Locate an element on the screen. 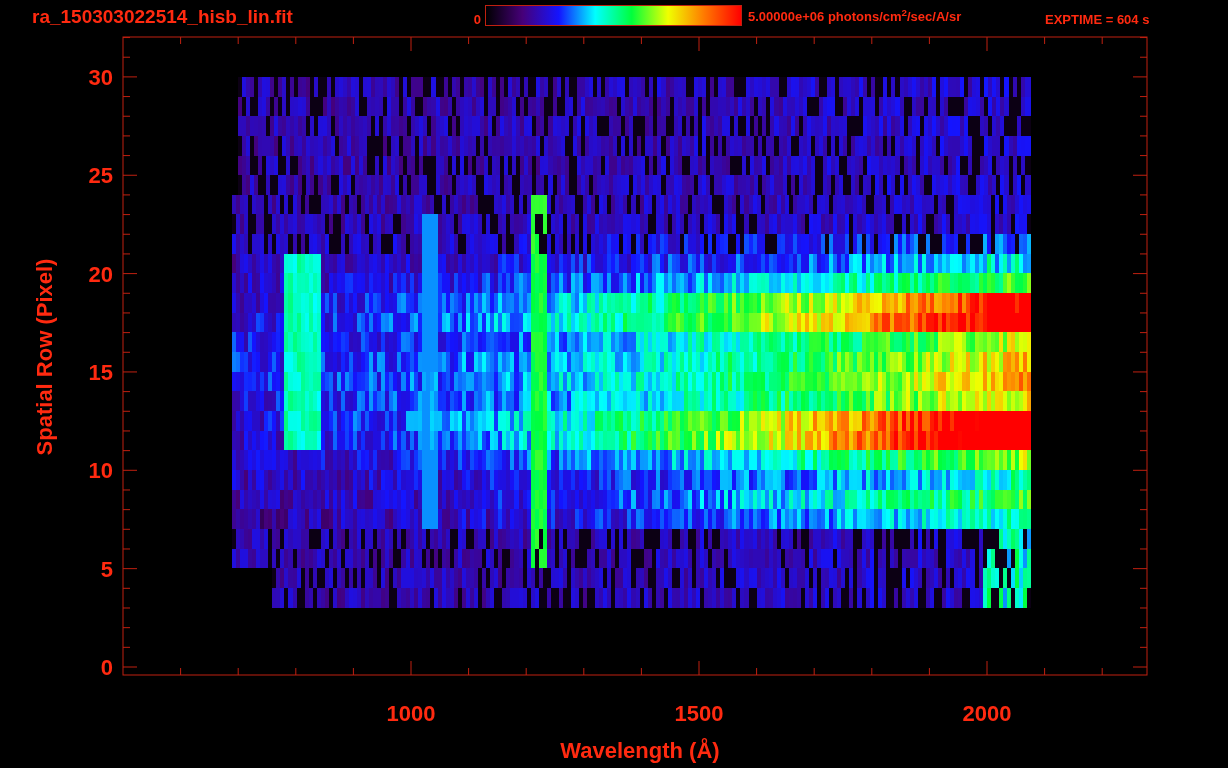 Image resolution: width=1228 pixels, height=768 pixels. plot-title: ra_150303022514_hisb_lin.fit is located at coordinates (162, 16).